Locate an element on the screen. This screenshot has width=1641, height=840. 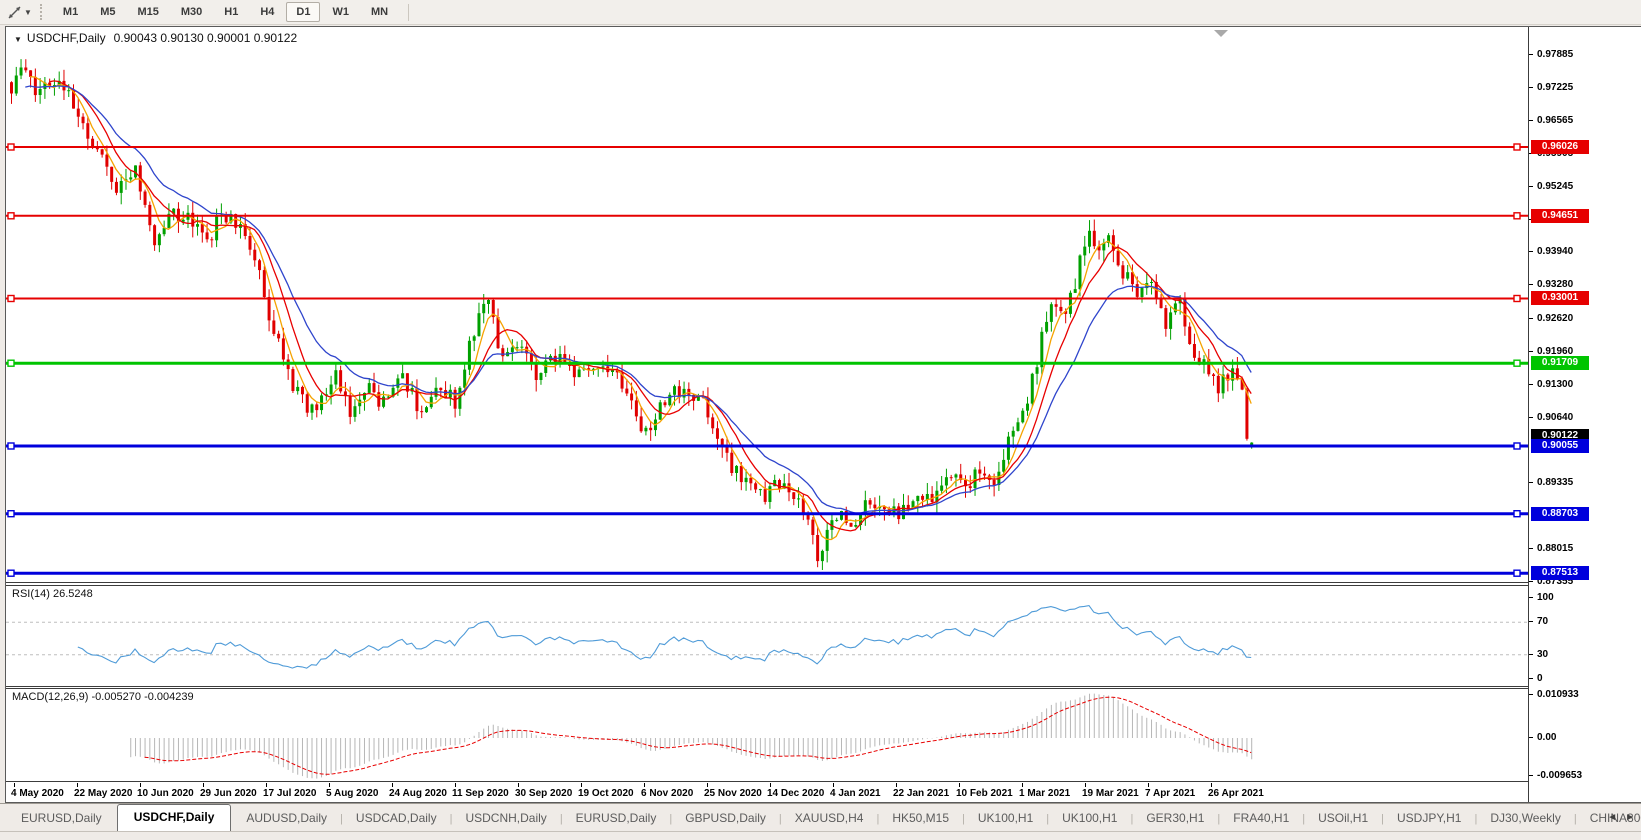
rsi-scale-tick: 0 is located at coordinates (1536, 678).